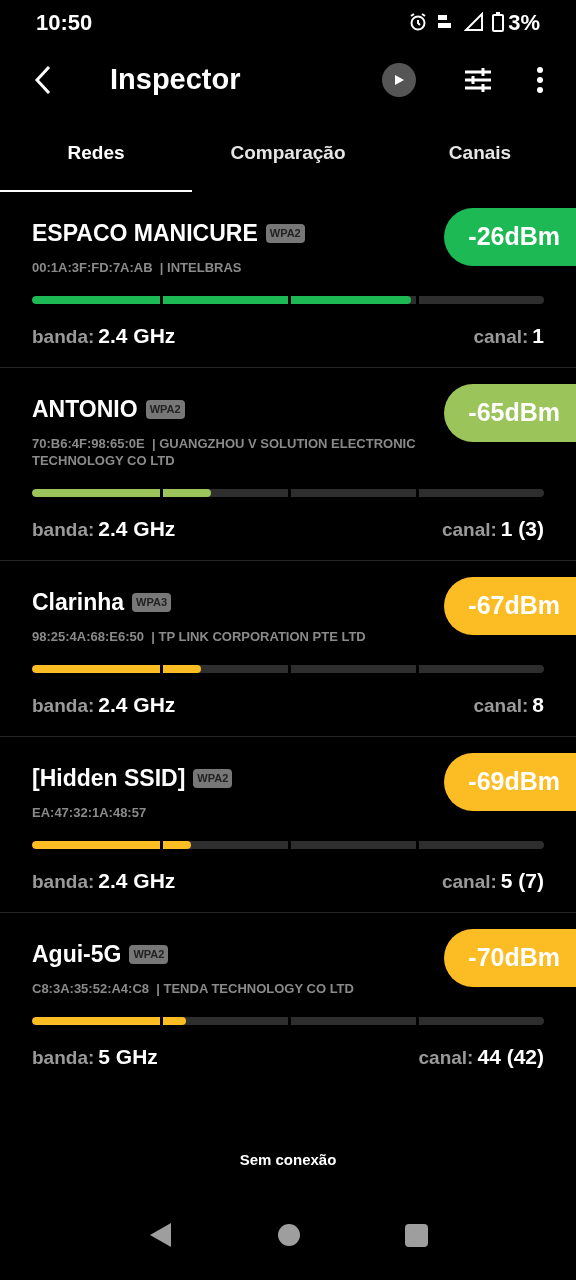 Image resolution: width=576 pixels, height=1280 pixels. Describe the element at coordinates (128, 1056) in the screenshot. I see `band-value: 5 GHz` at that location.